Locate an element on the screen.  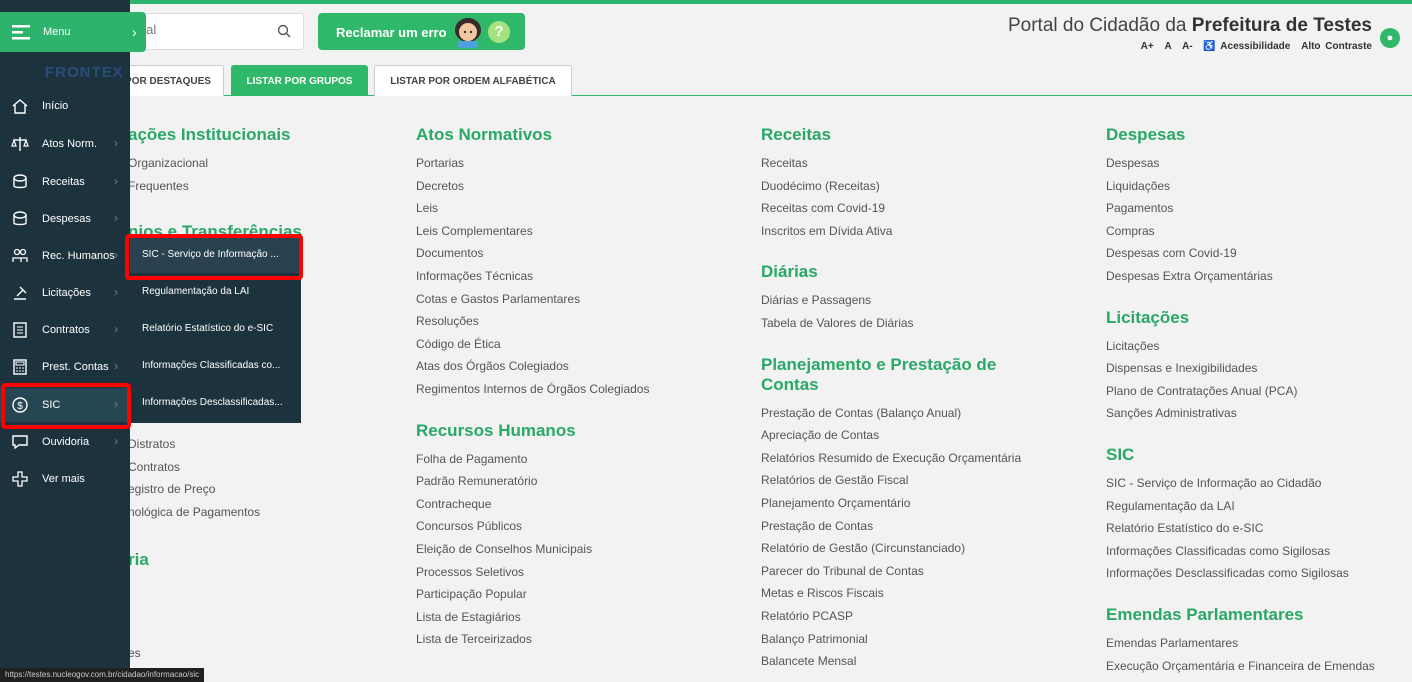
high-contrast-button: Alto Contraste is located at coordinates (1336, 46).